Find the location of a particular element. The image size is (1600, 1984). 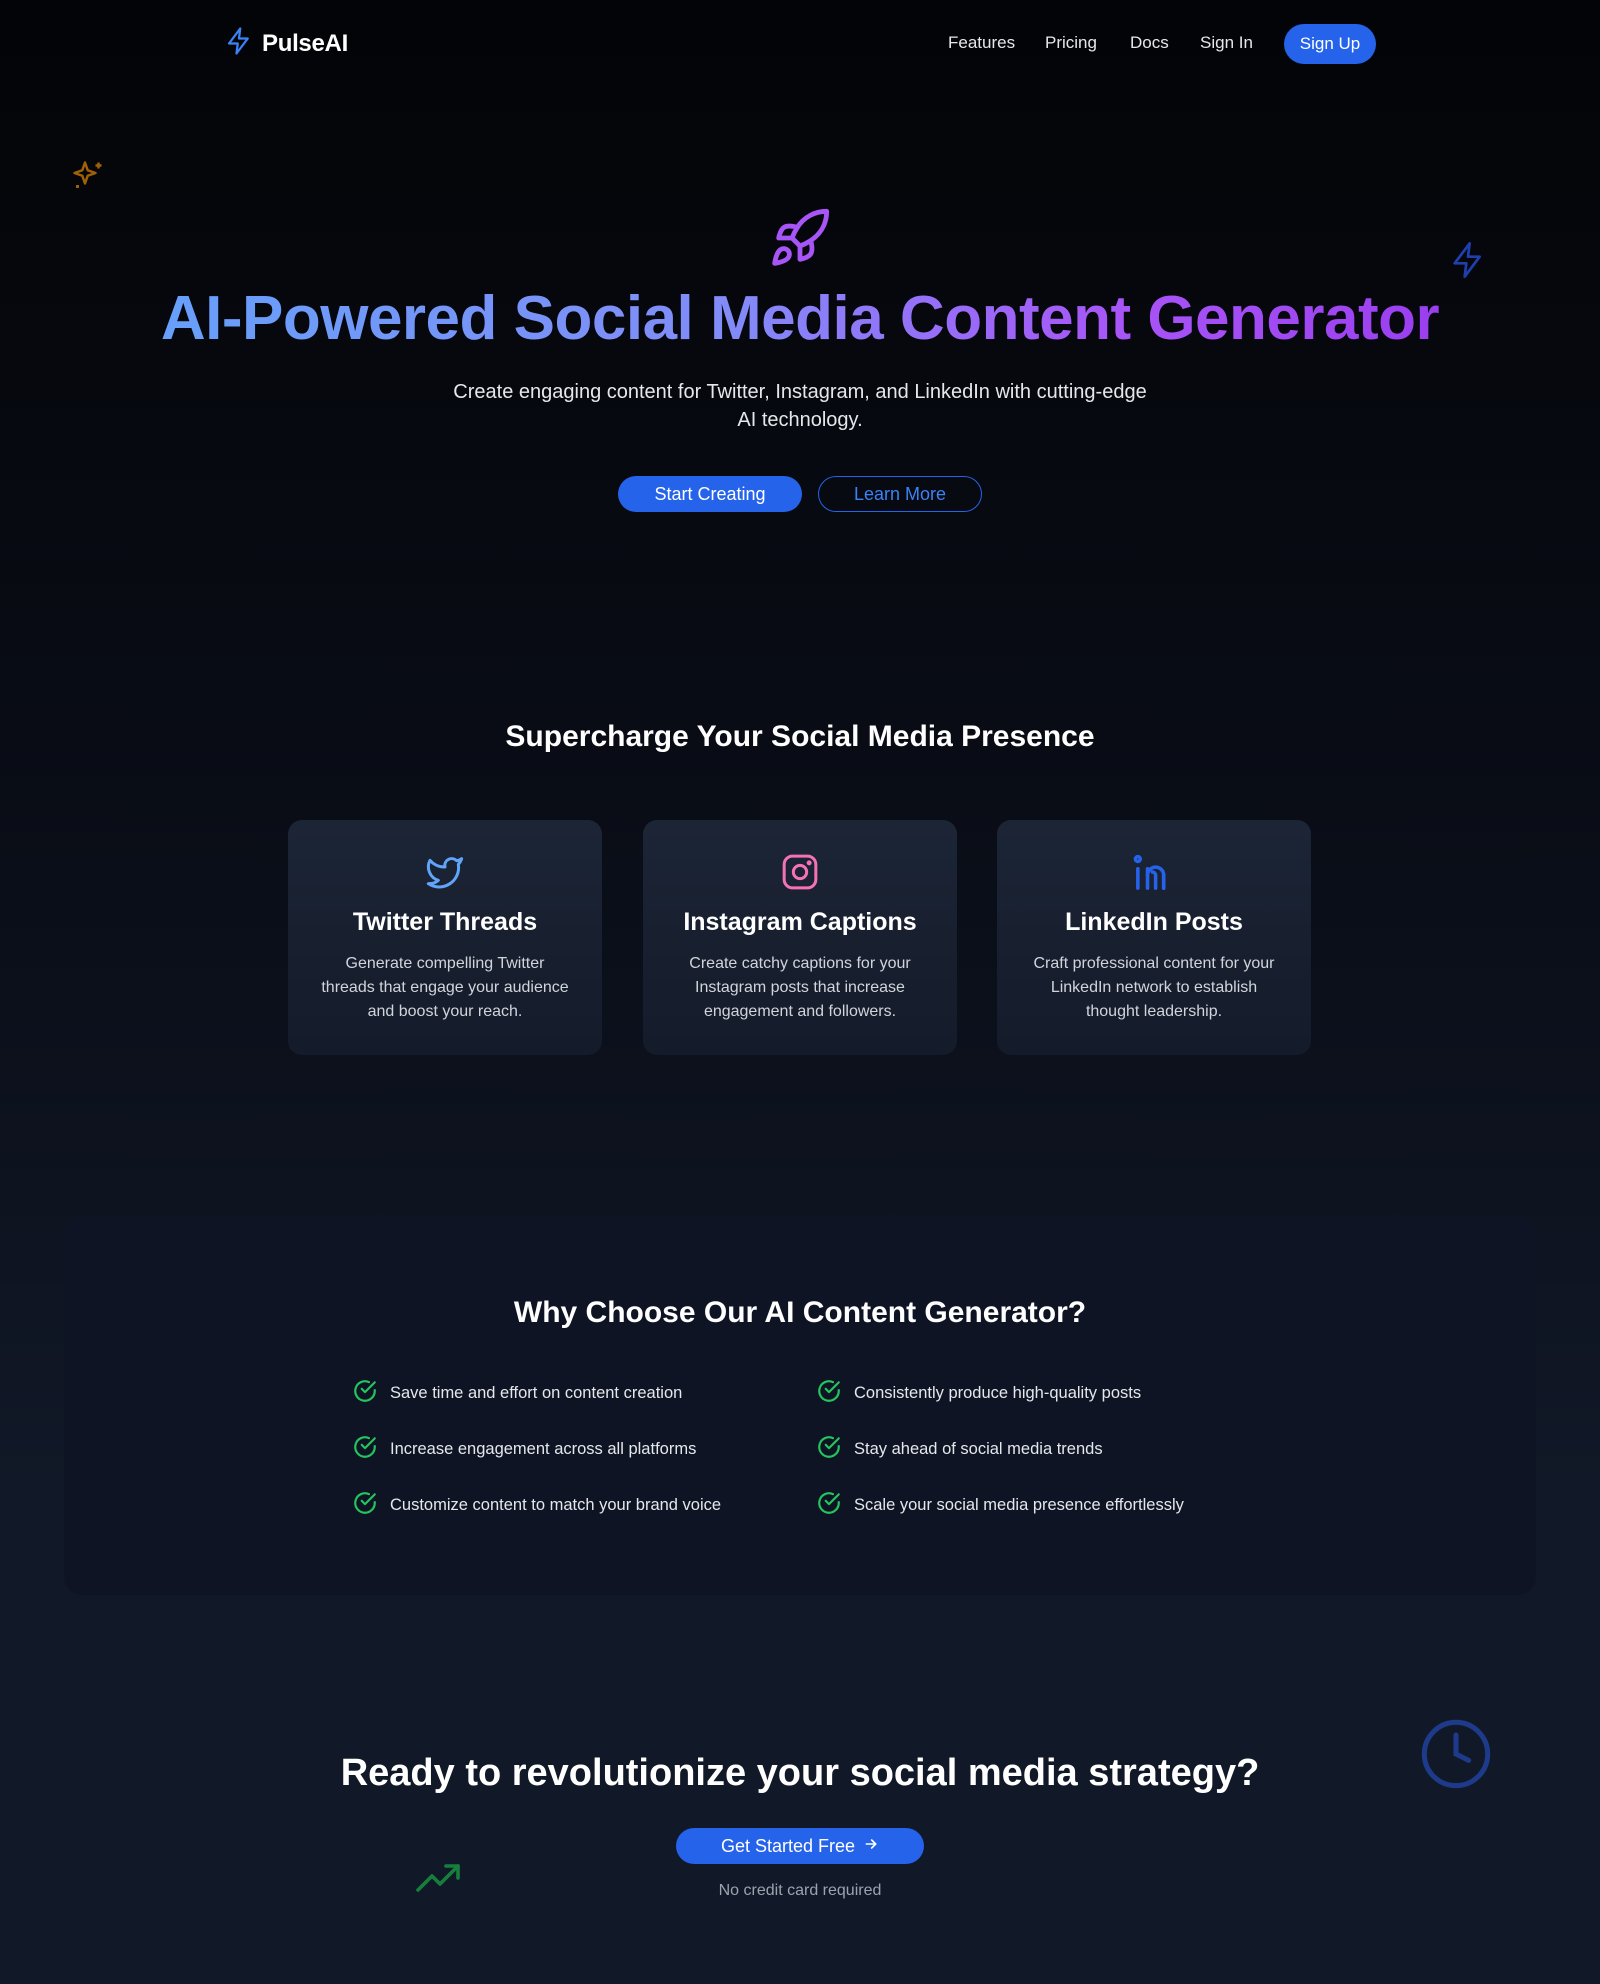

nav-link-docs: Docs is located at coordinates (1149, 43).